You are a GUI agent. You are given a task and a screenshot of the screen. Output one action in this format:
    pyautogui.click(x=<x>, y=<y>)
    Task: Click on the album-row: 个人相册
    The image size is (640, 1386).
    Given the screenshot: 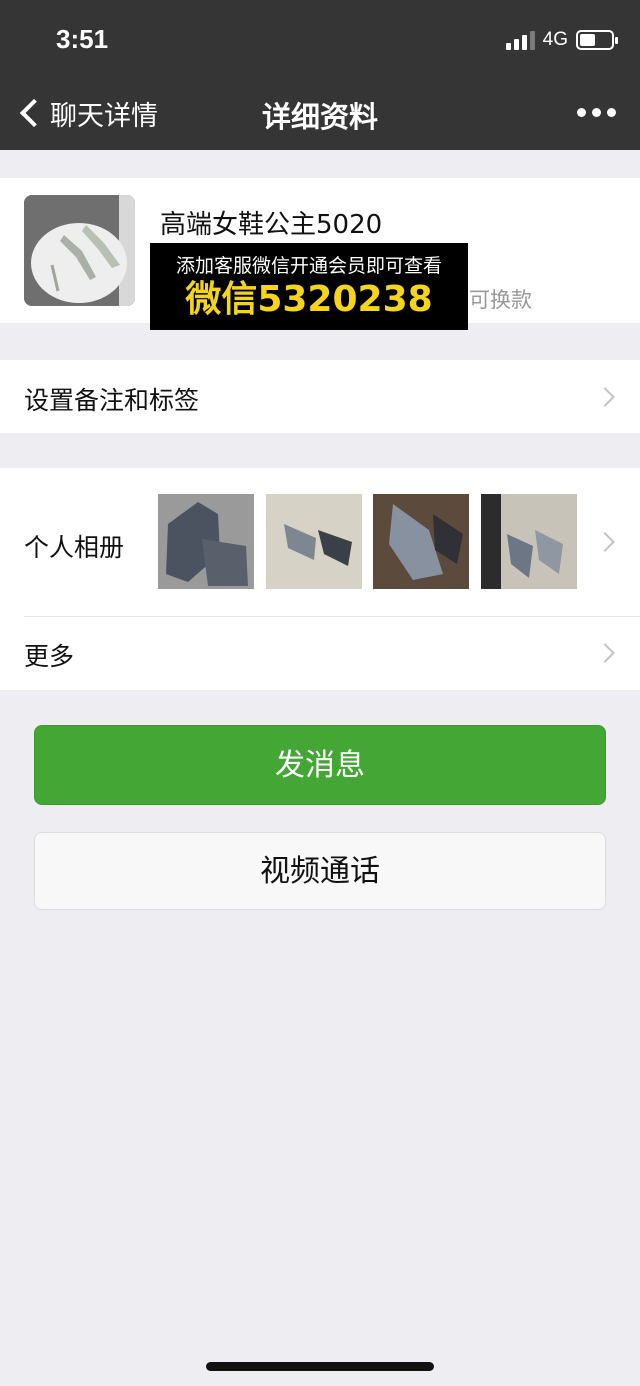 What is the action you would take?
    pyautogui.click(x=320, y=542)
    